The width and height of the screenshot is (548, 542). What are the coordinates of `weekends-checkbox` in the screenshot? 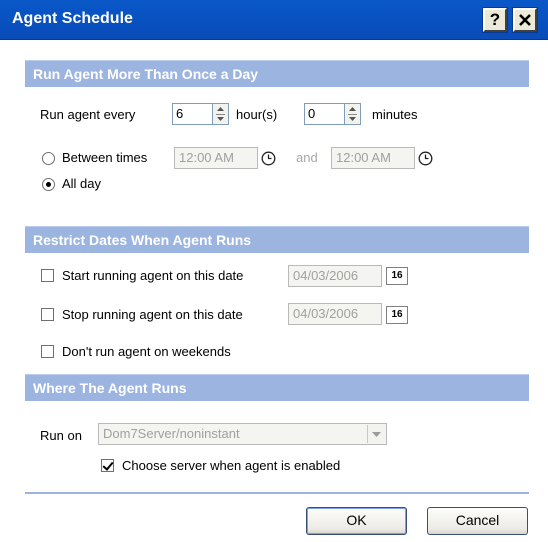 It's located at (47, 351).